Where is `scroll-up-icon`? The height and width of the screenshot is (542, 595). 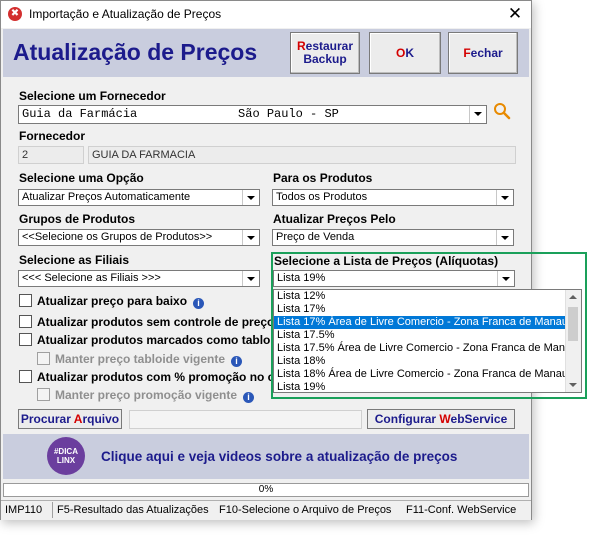
scroll-up-icon is located at coordinates (573, 297).